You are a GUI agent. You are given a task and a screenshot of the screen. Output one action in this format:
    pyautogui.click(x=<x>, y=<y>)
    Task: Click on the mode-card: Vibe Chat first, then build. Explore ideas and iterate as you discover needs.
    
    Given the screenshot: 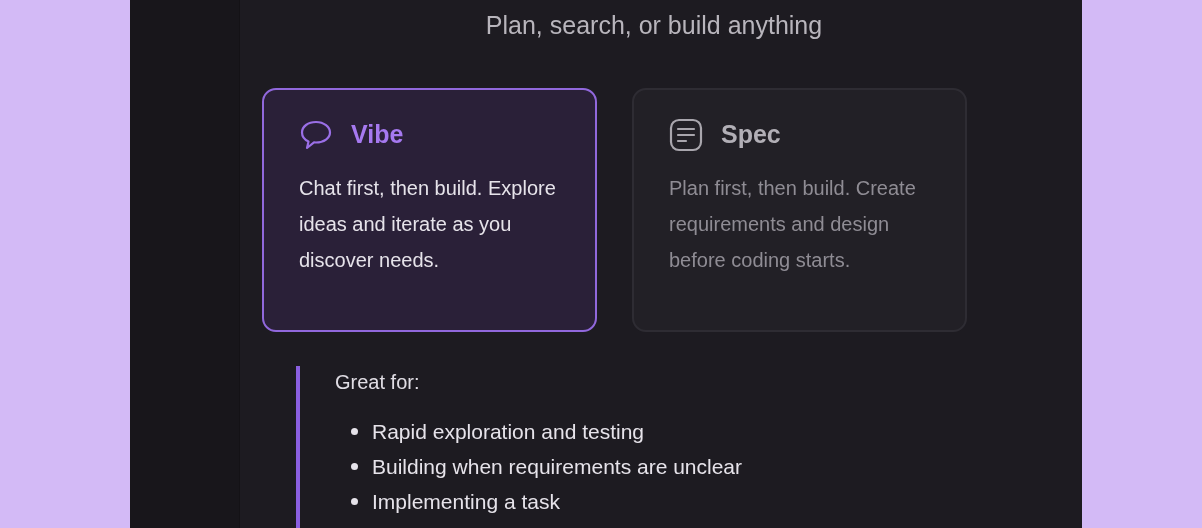 What is the action you would take?
    pyautogui.click(x=429, y=210)
    